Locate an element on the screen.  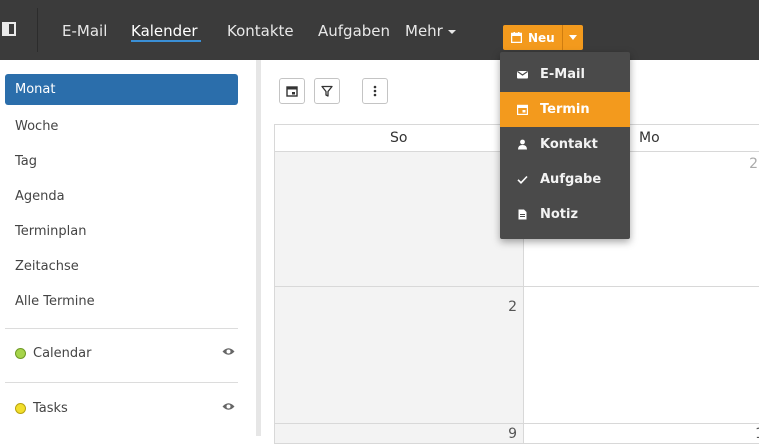
menu-item-termin: Termin is located at coordinates (565, 109).